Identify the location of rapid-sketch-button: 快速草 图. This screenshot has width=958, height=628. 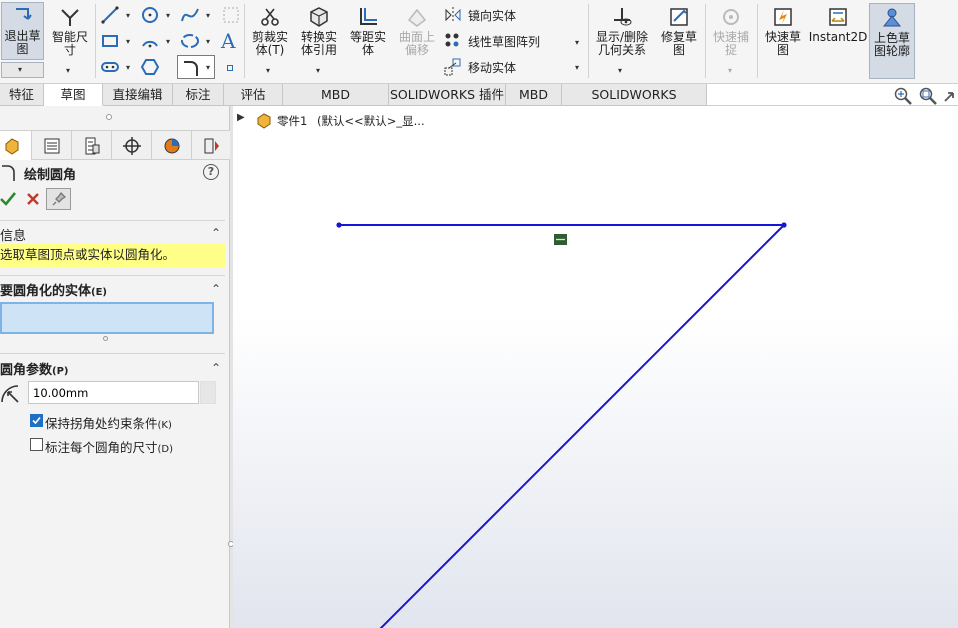
(783, 31).